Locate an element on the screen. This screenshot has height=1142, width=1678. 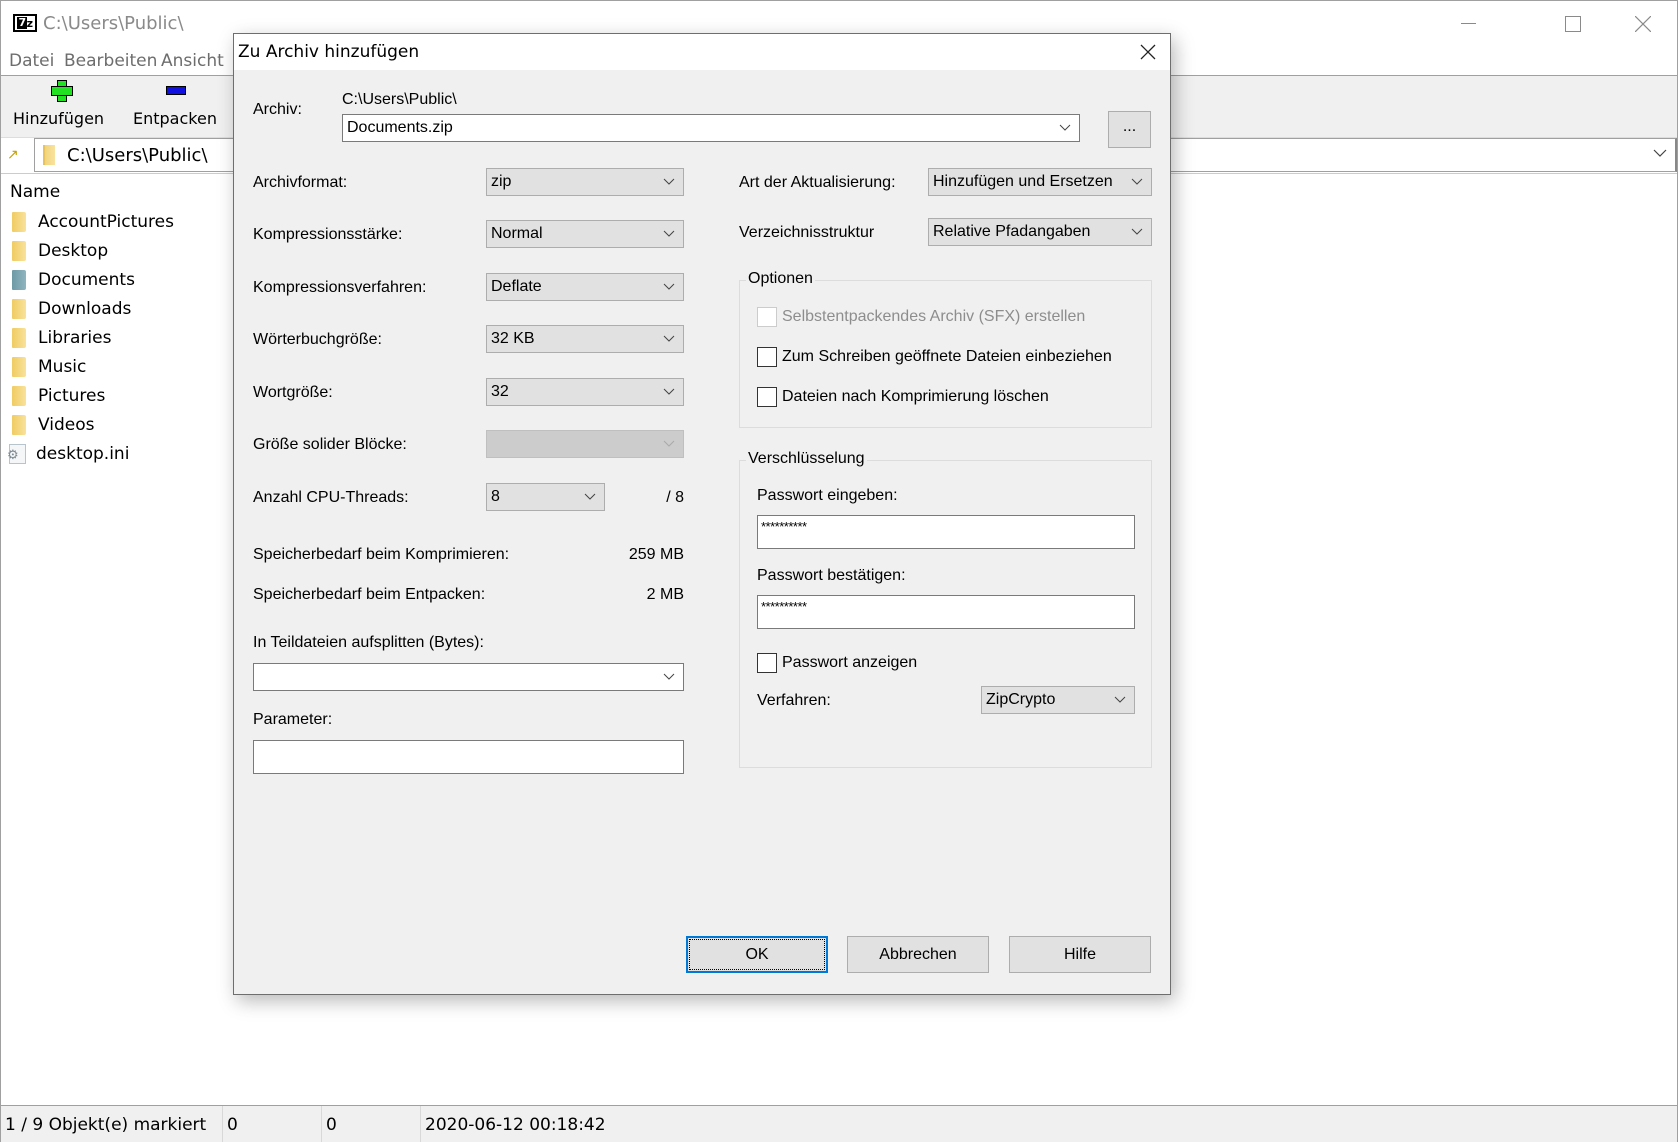
minus-icon is located at coordinates (175, 90).